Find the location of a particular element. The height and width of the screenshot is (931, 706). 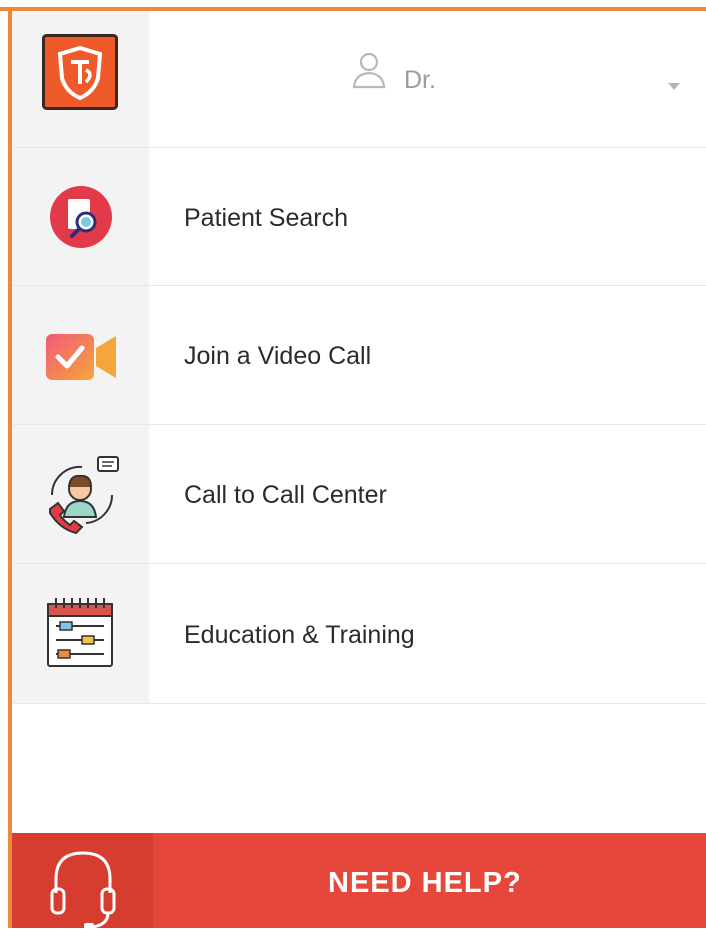

person-outline-icon is located at coordinates (369, 70).